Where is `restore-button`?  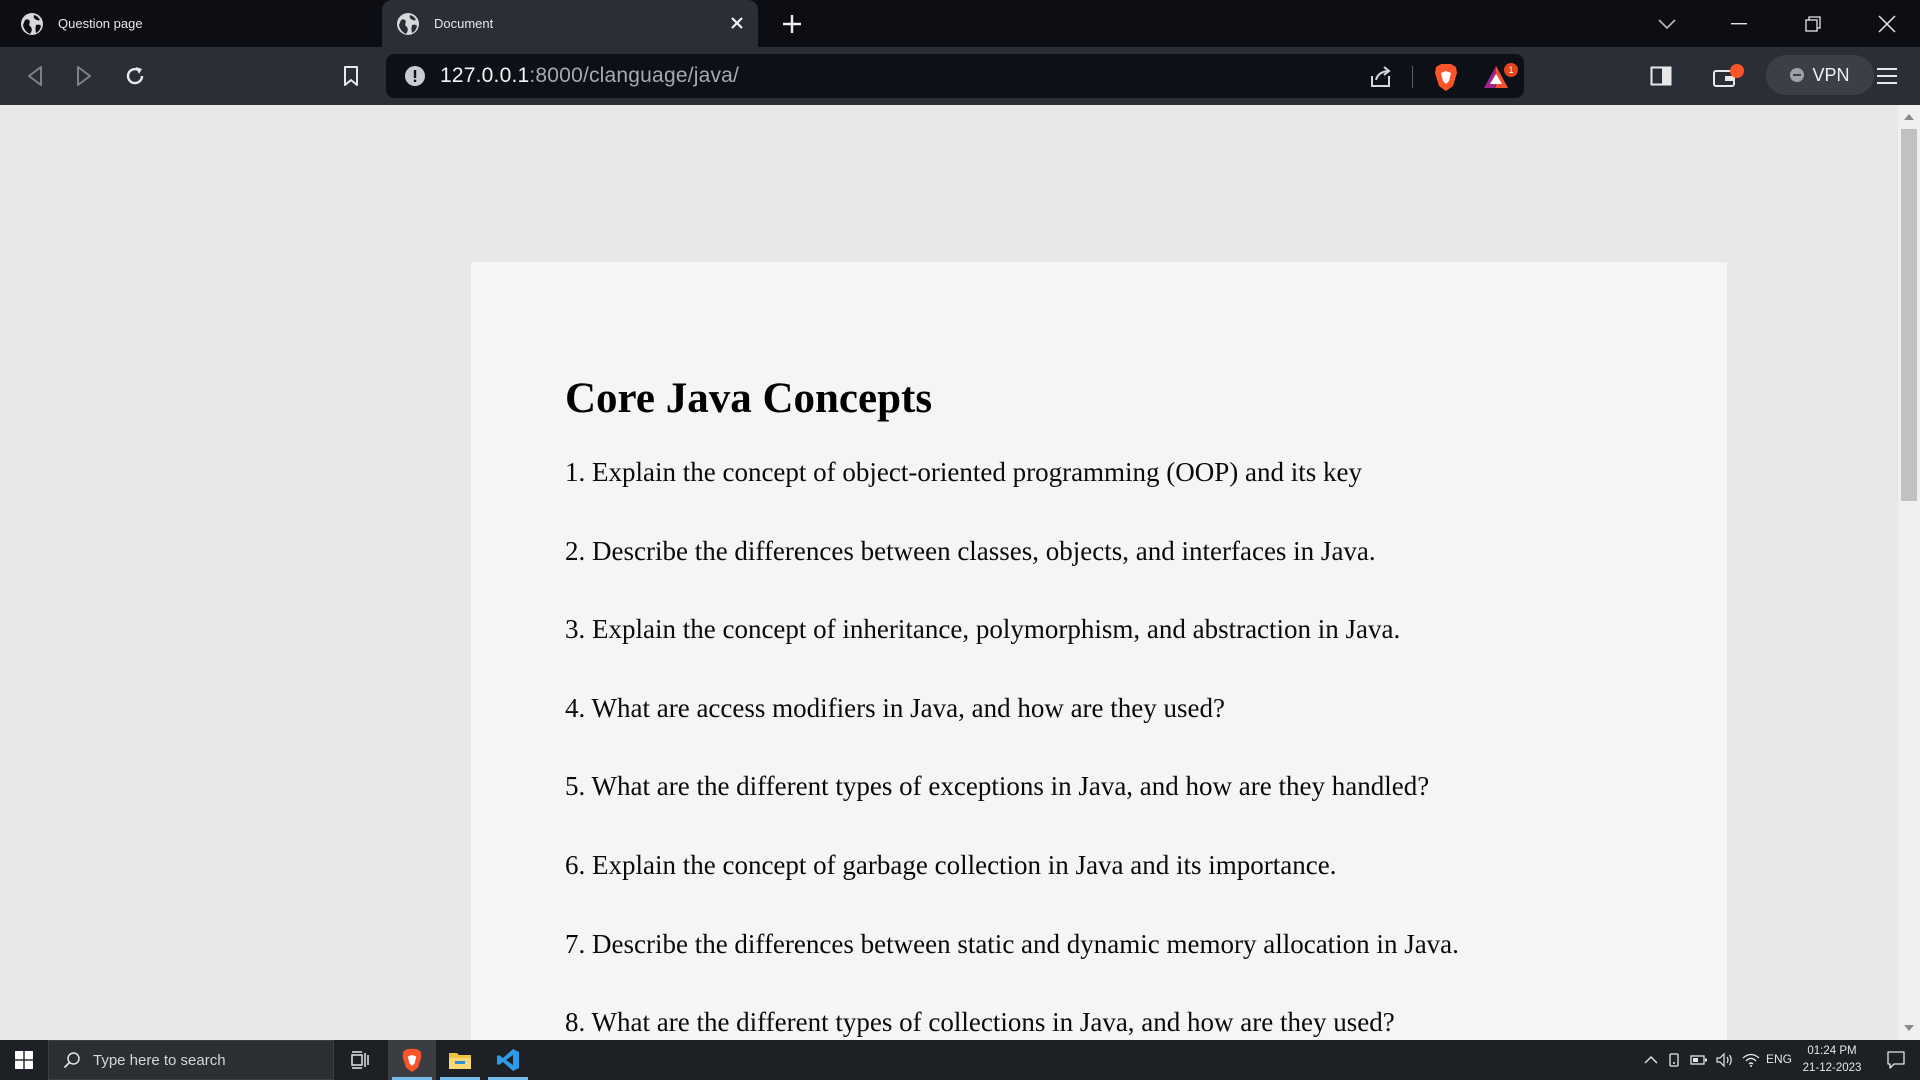
restore-button is located at coordinates (1813, 23).